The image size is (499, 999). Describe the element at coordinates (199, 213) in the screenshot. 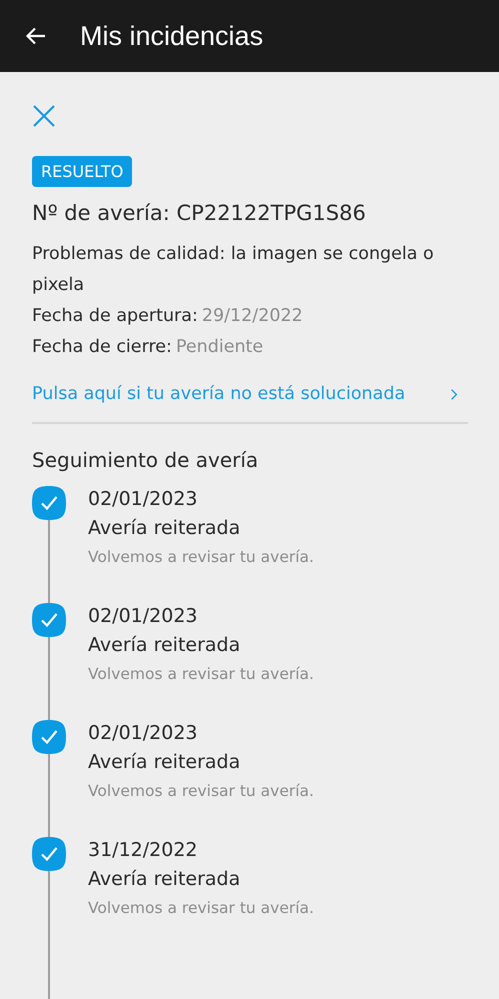

I see `fault-number: Nº de avería: CP22122TPG1S86` at that location.